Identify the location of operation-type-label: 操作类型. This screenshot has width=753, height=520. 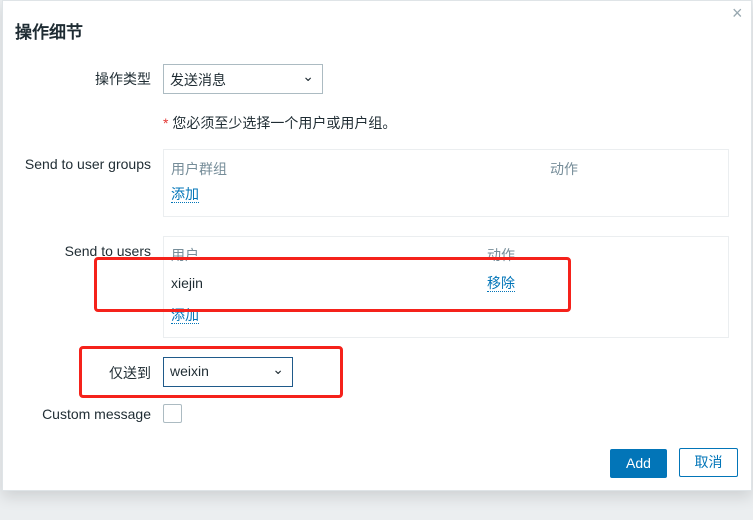
(123, 79).